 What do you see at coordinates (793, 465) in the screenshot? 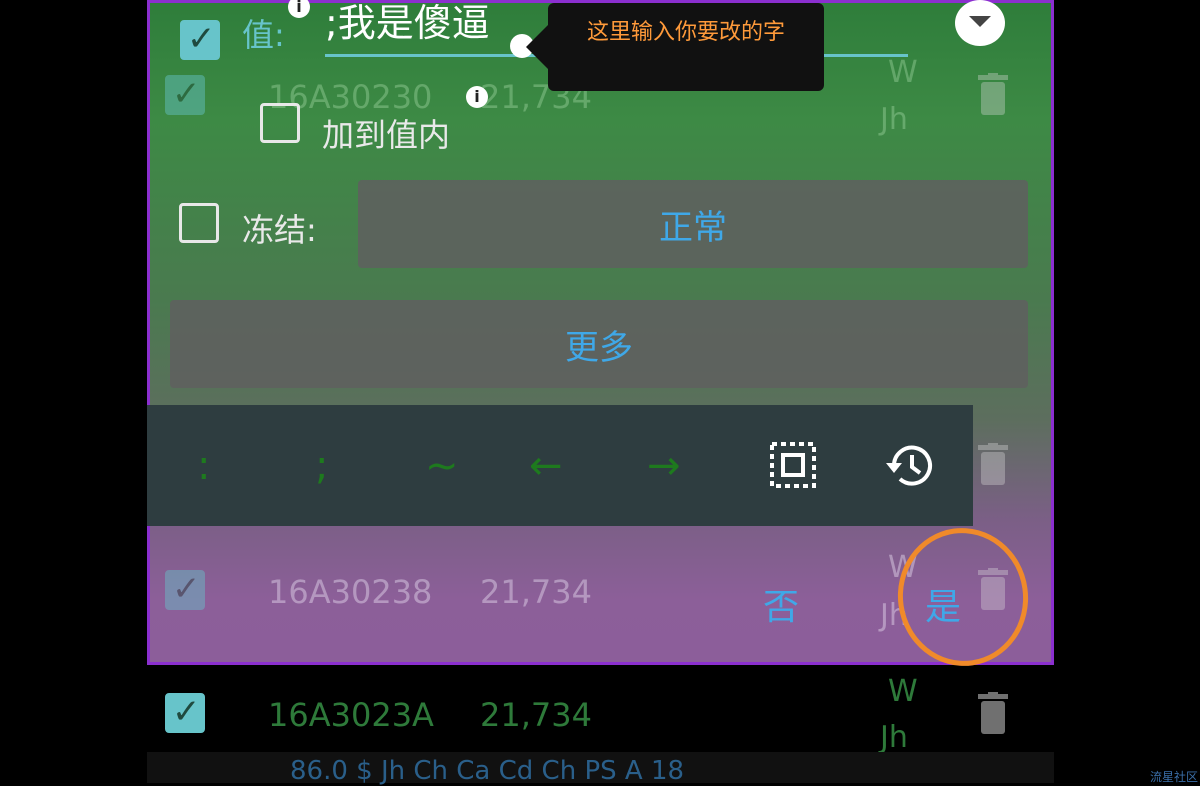
I see `select-all-icon` at bounding box center [793, 465].